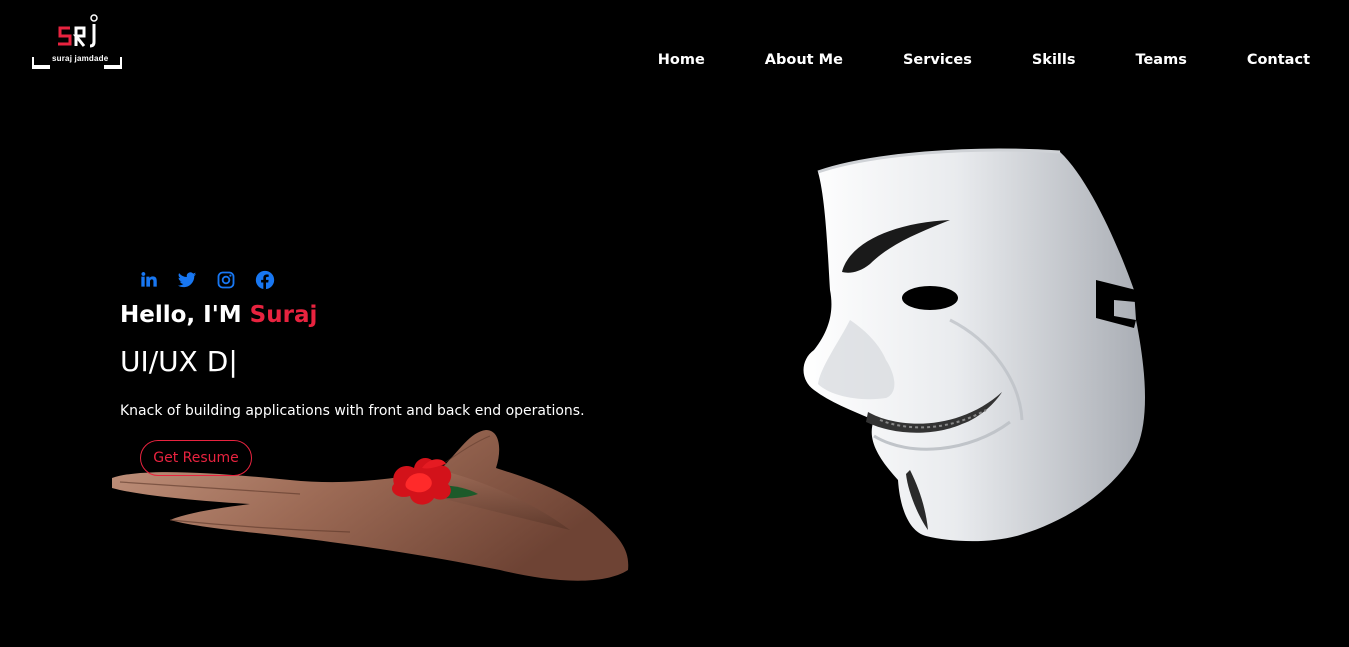 The height and width of the screenshot is (647, 1349). Describe the element at coordinates (937, 60) in the screenshot. I see `nav-services: Services` at that location.